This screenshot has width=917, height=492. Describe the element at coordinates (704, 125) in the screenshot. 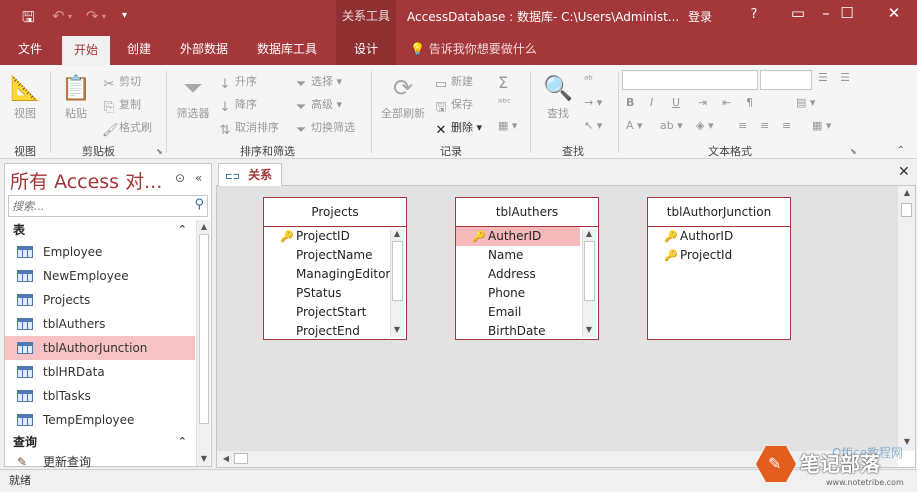

I see `fill-color-icon: ◈ ▾` at that location.